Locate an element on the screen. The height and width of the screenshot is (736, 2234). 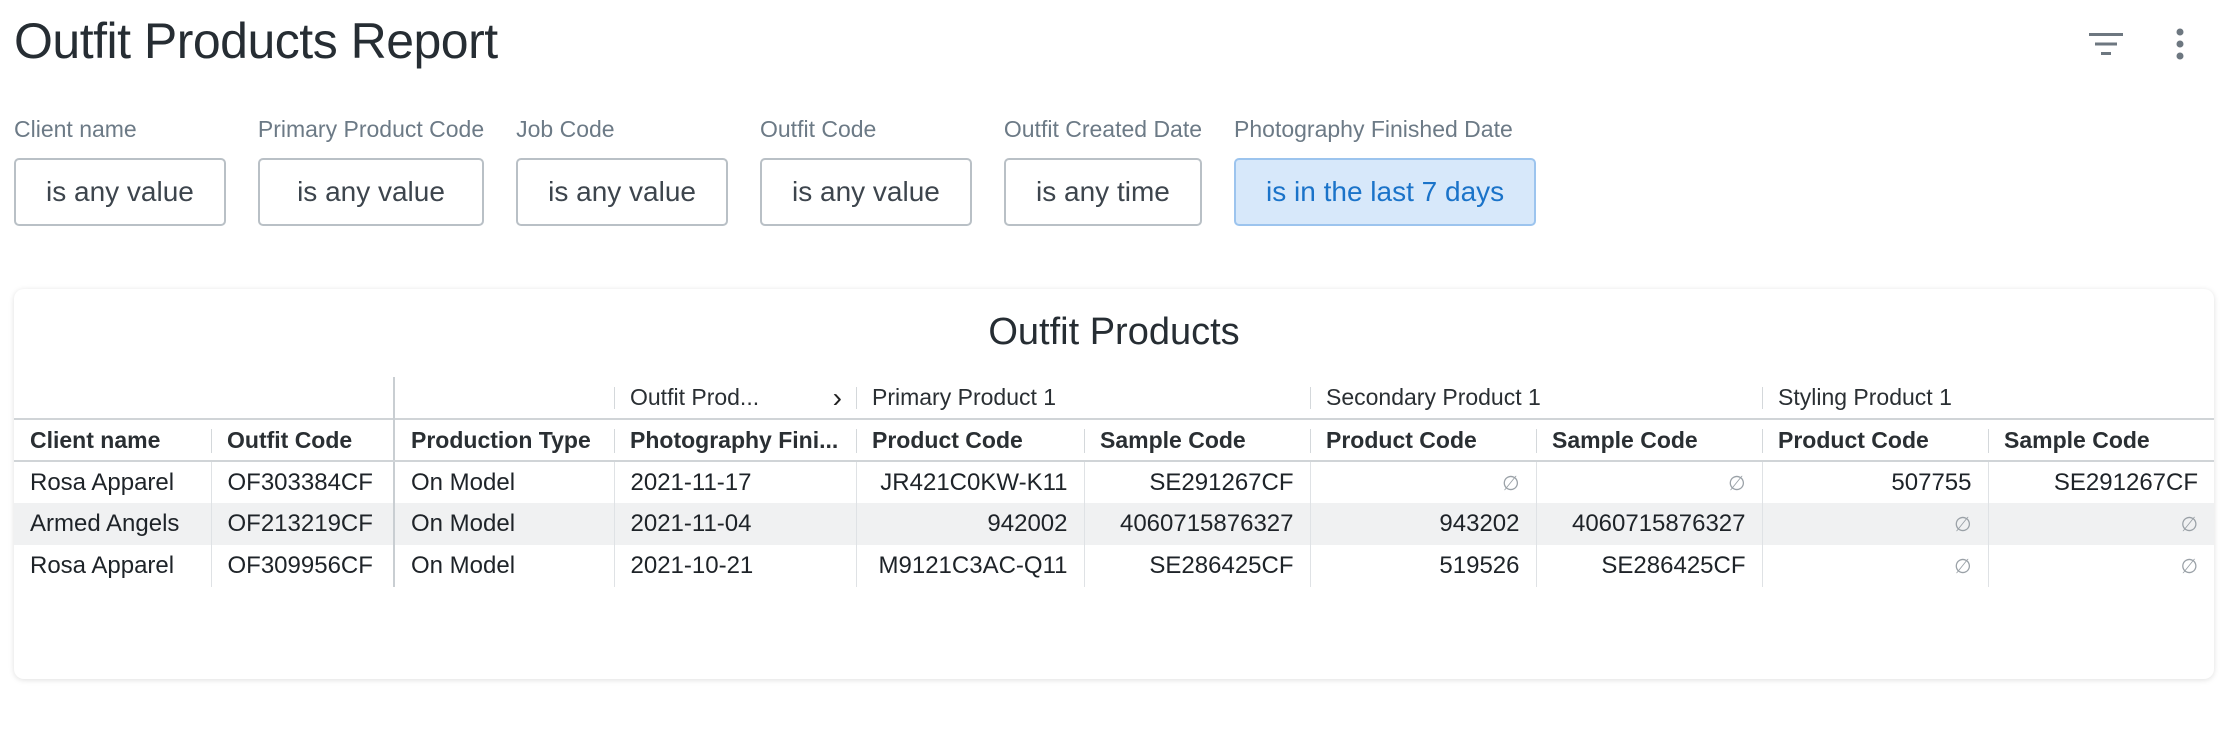
filter-value-button-active: is in the last 7 days is located at coordinates (1385, 192).